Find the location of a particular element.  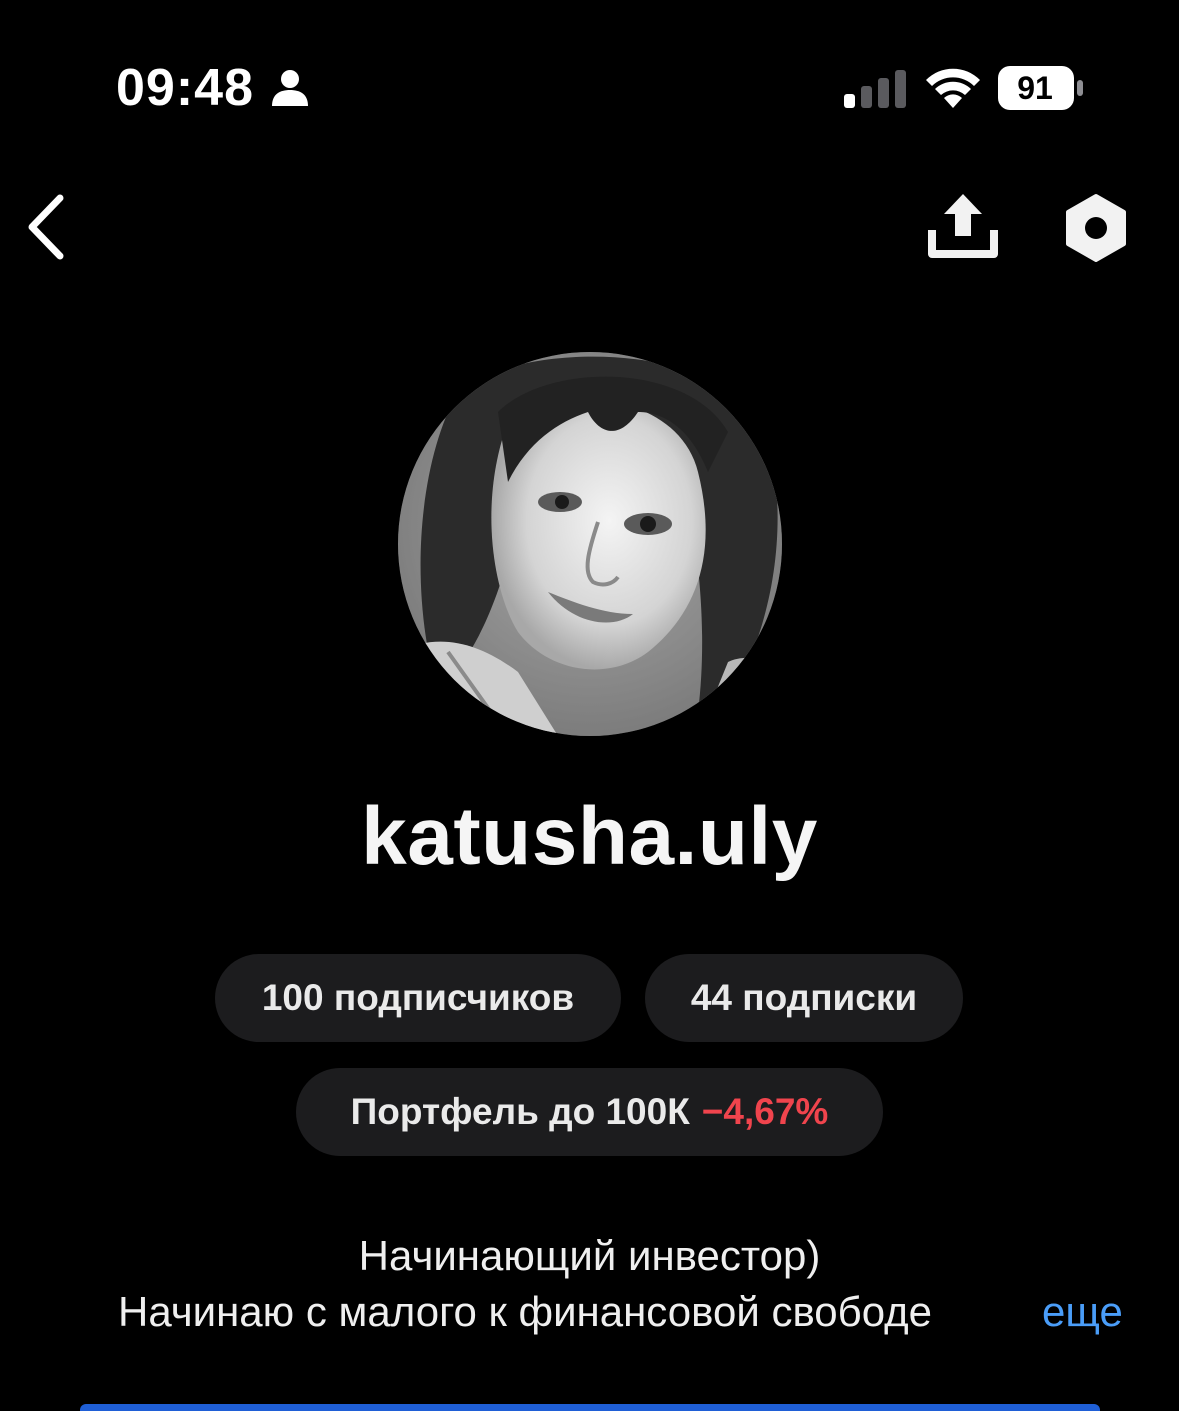

bio-more-link: еще is located at coordinates (1082, 1312).